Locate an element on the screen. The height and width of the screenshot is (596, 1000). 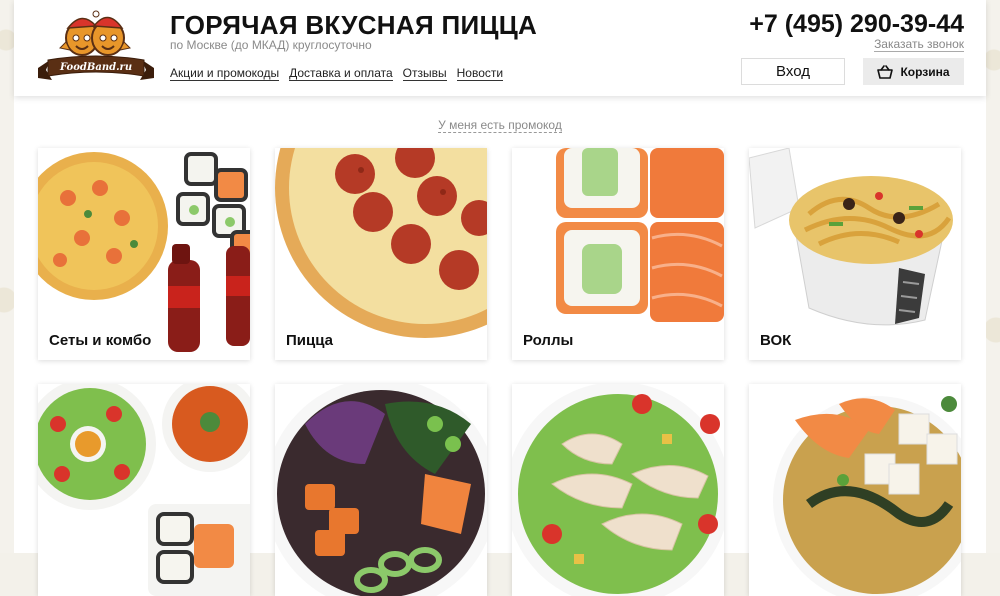
caesar-salad-image is located at coordinates (618, 490).